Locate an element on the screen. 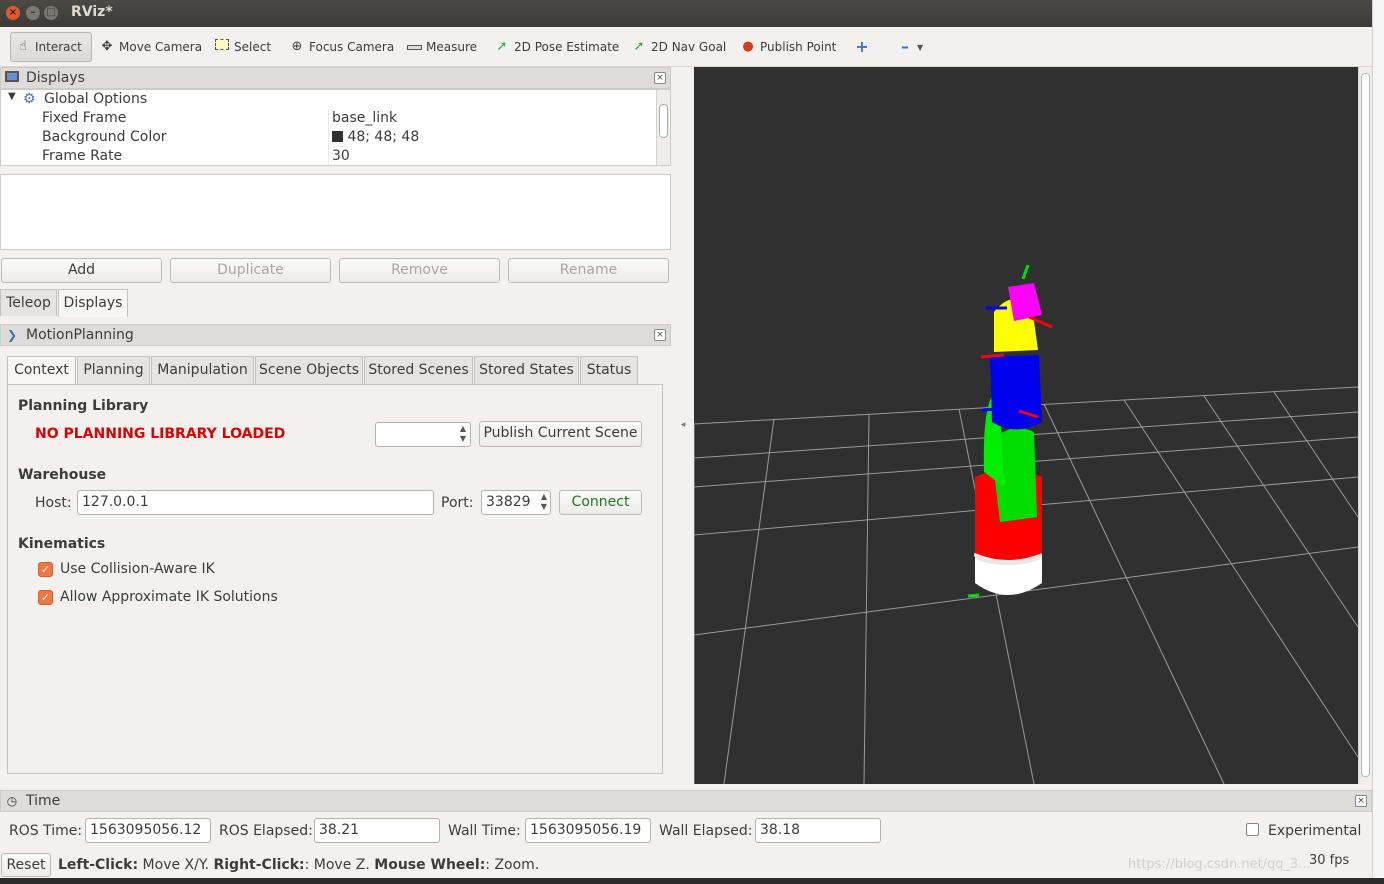  tab-manipulation: Manipulation is located at coordinates (202, 370).